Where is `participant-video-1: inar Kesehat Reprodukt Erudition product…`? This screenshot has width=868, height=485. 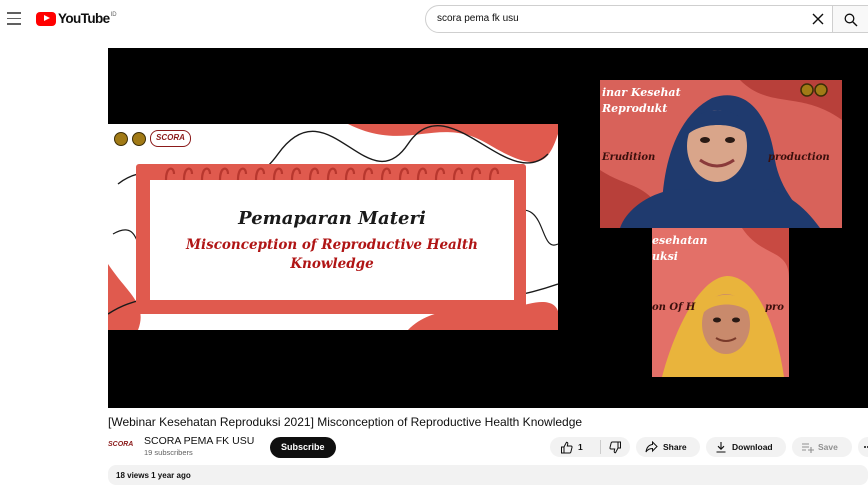
participant-video-1: inar Kesehat Reprodukt Erudition product… is located at coordinates (721, 154).